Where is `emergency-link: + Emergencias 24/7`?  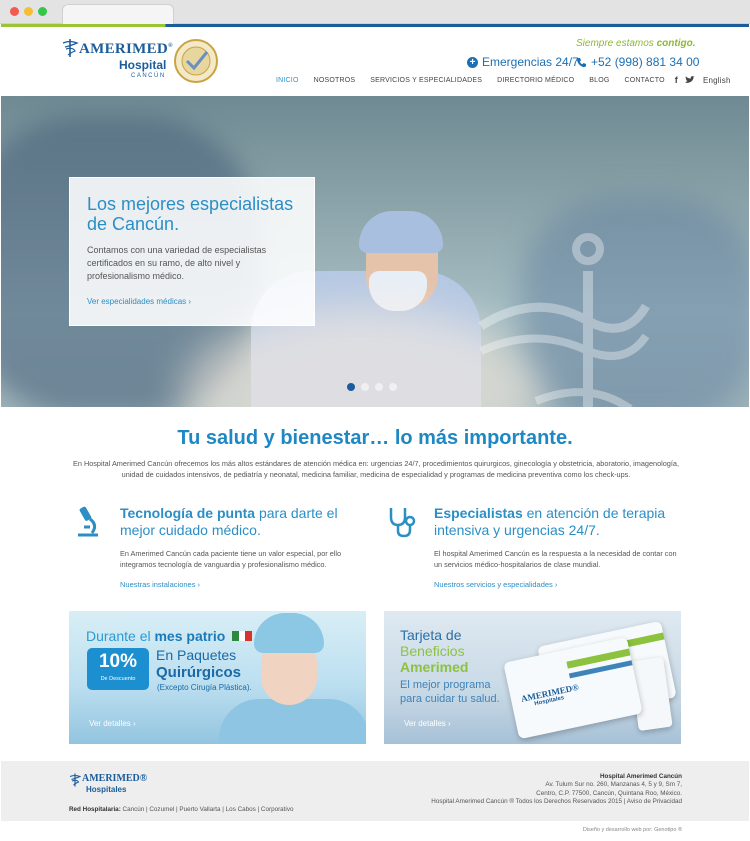 emergency-link: + Emergencias 24/7 is located at coordinates (523, 62).